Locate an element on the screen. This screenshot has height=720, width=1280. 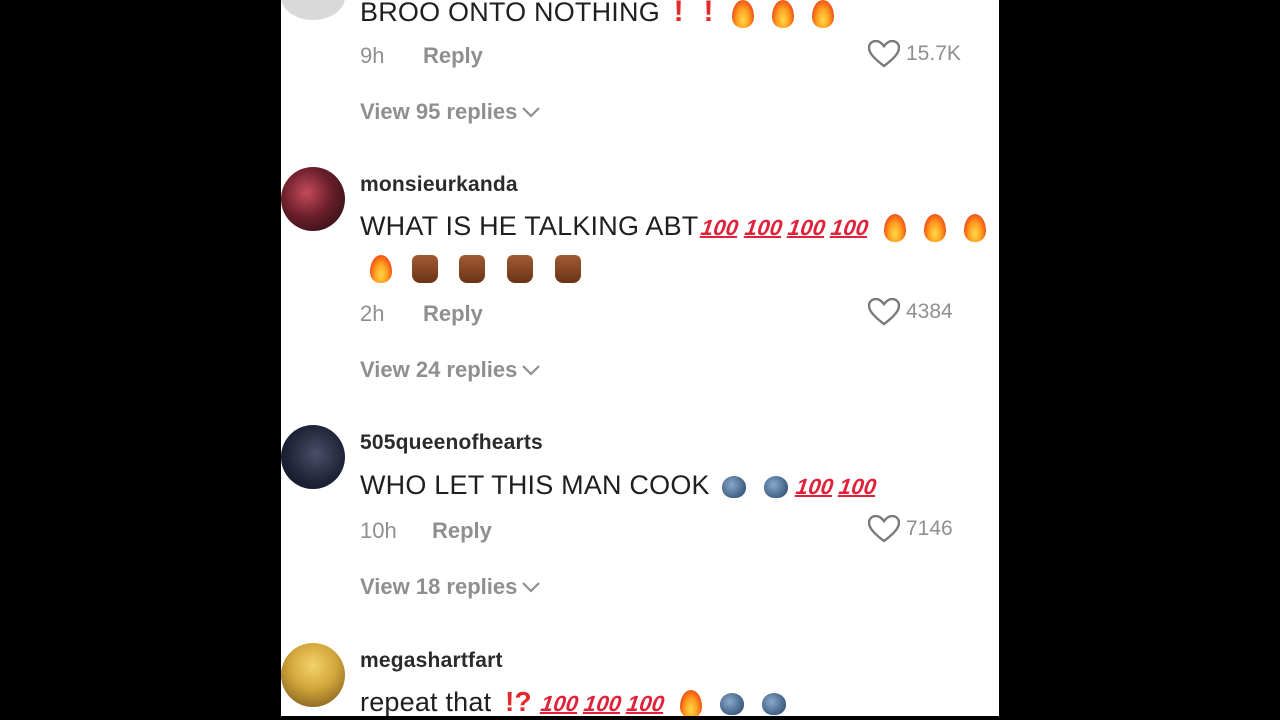
username: megashartfart is located at coordinates (431, 661).